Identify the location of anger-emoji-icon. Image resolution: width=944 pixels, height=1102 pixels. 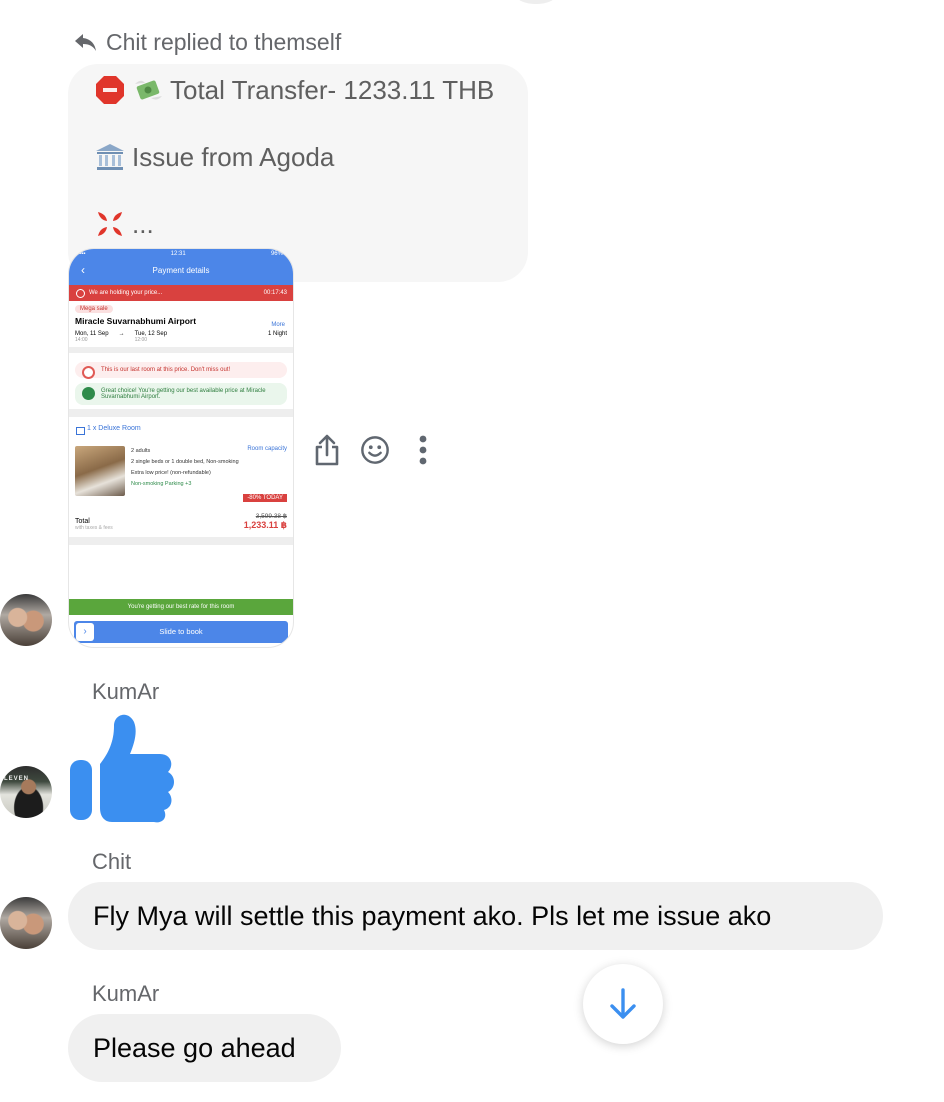
(110, 224).